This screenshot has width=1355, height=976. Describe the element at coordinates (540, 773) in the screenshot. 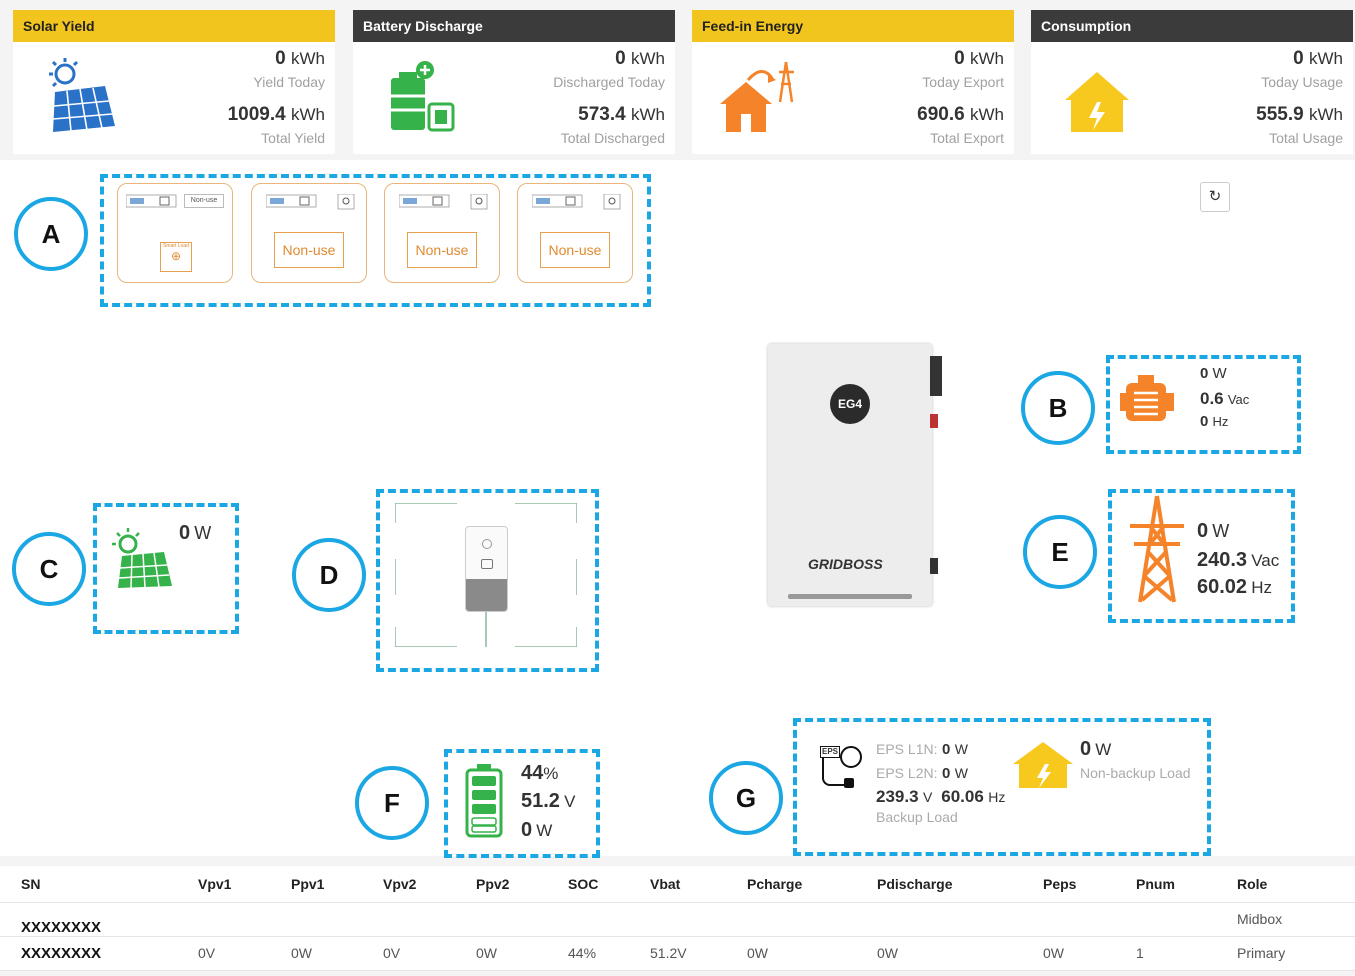

I see `battery-soc: 44%` at that location.